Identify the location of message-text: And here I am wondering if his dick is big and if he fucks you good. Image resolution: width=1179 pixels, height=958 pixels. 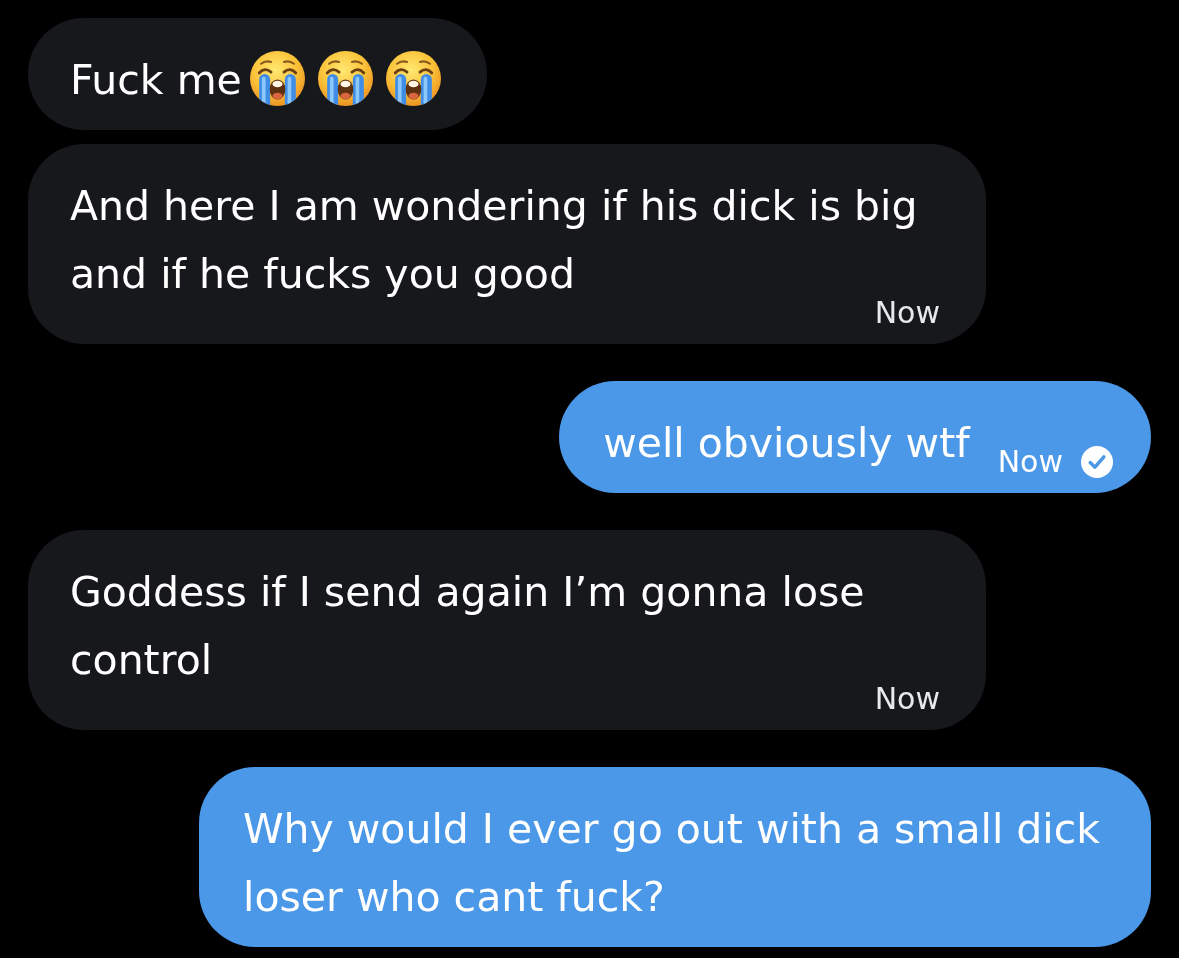
(494, 240).